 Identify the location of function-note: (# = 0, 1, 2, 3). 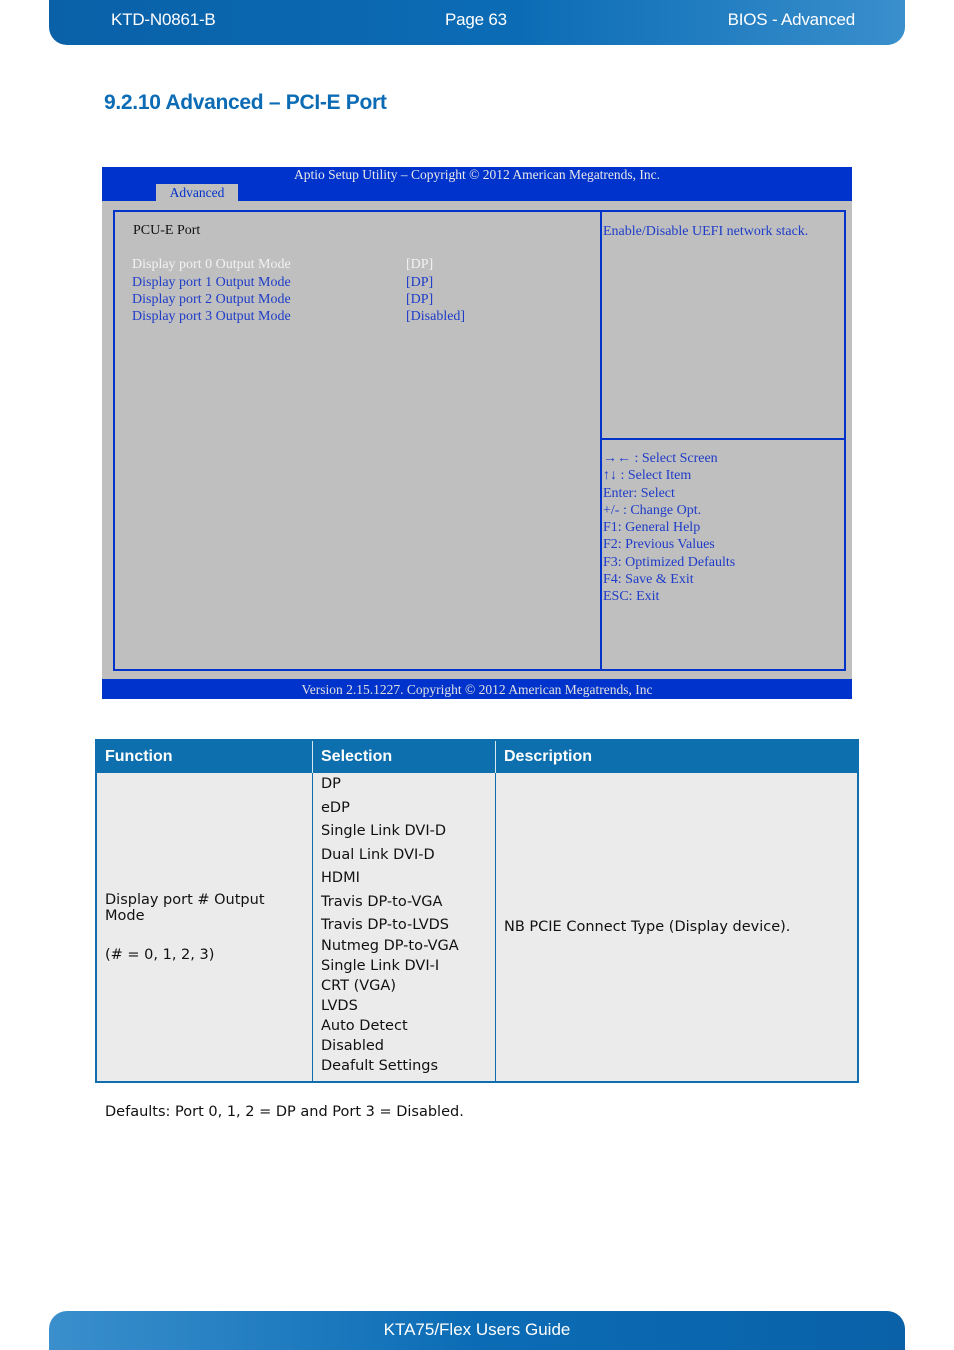
(160, 954).